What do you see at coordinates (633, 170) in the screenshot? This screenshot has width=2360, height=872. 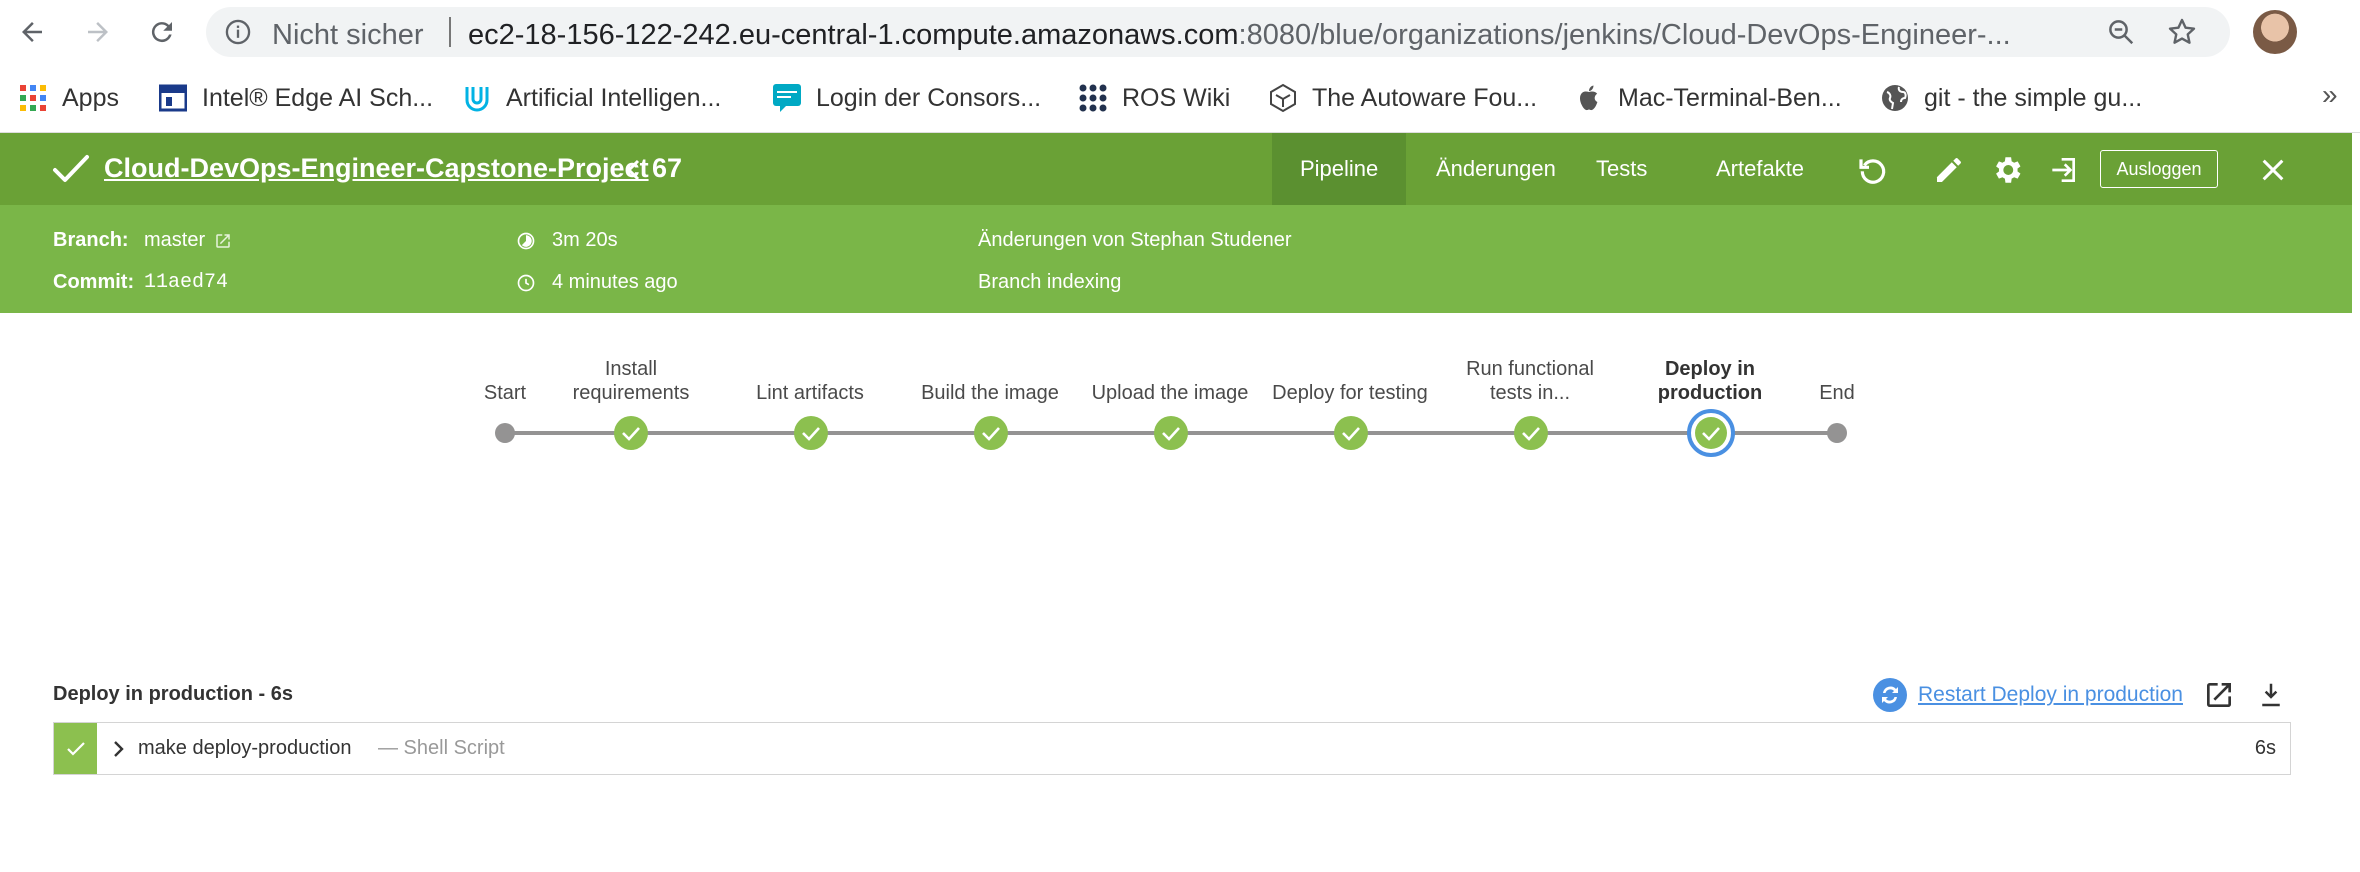 I see `chevron-left-icon` at bounding box center [633, 170].